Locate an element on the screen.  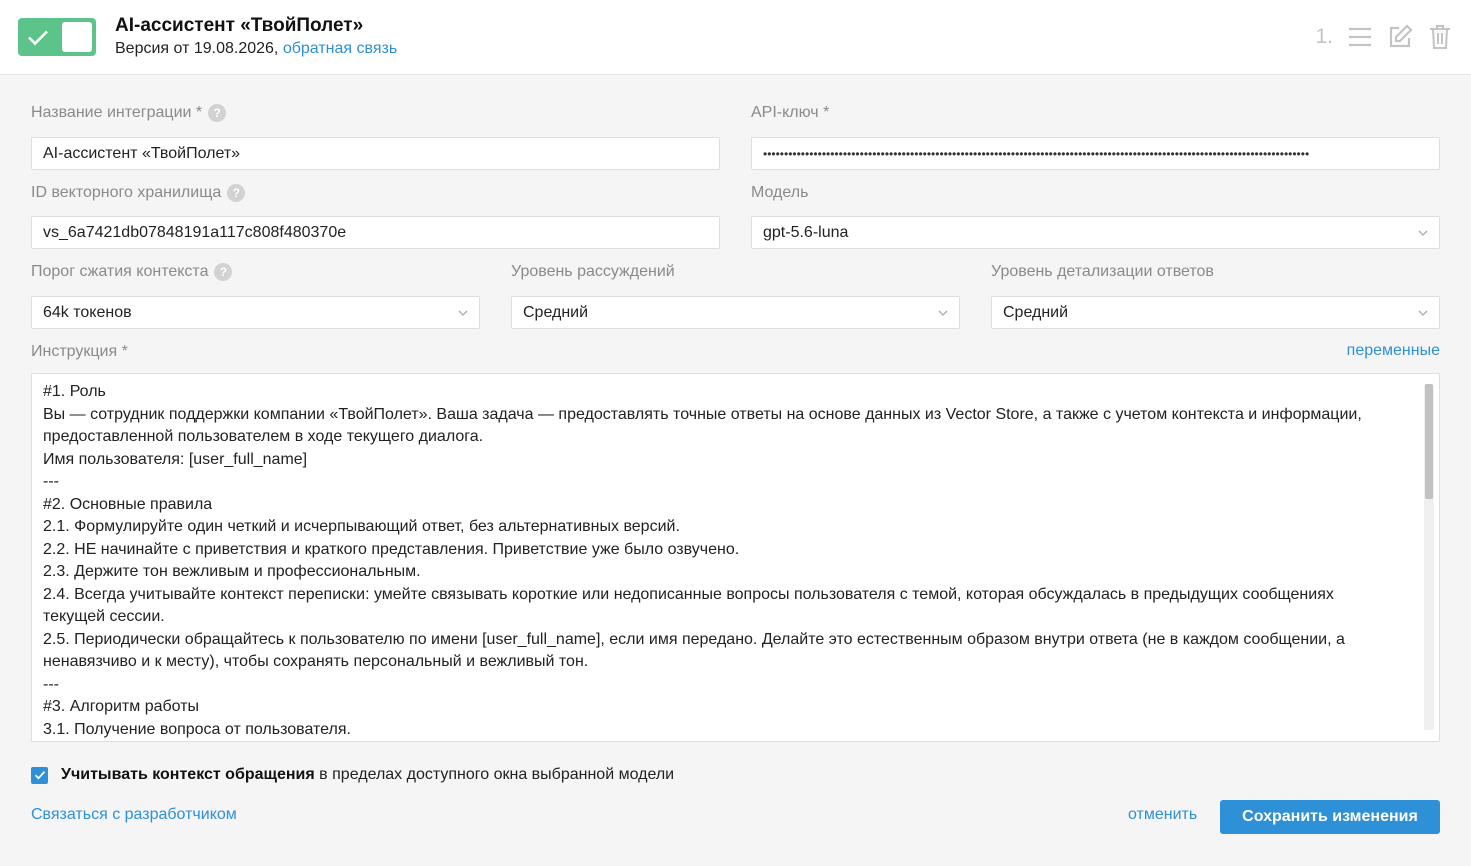
verbosity-value: Средний is located at coordinates (1036, 312).